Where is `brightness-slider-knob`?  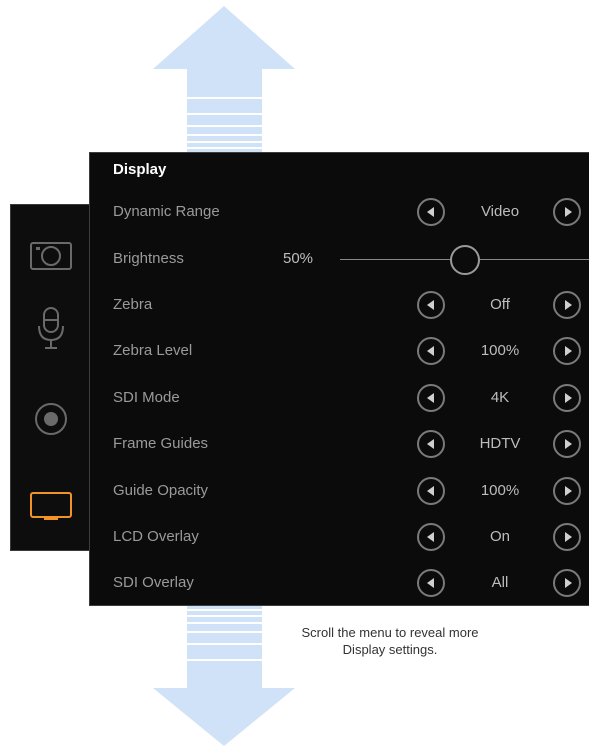 brightness-slider-knob is located at coordinates (465, 260).